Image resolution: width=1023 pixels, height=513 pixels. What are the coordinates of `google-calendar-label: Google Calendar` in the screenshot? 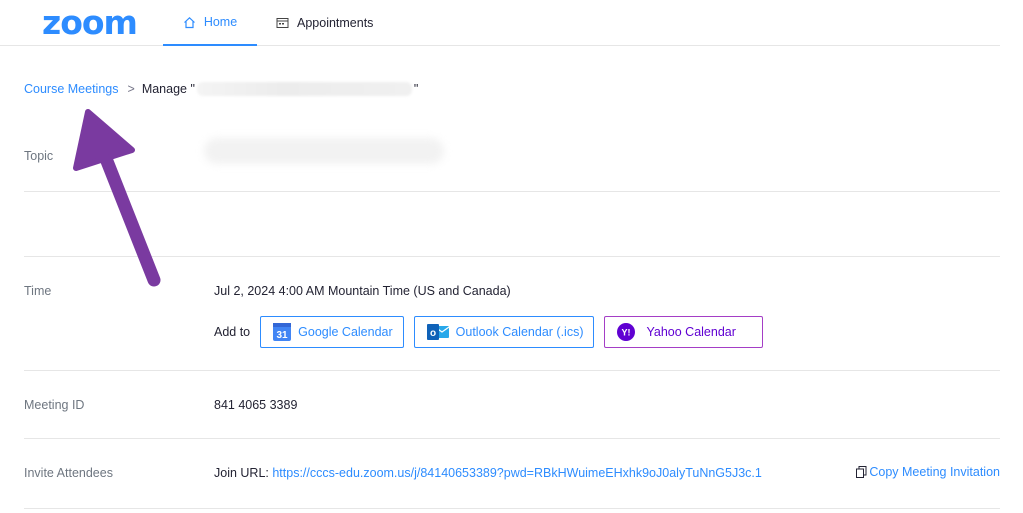 It's located at (345, 332).